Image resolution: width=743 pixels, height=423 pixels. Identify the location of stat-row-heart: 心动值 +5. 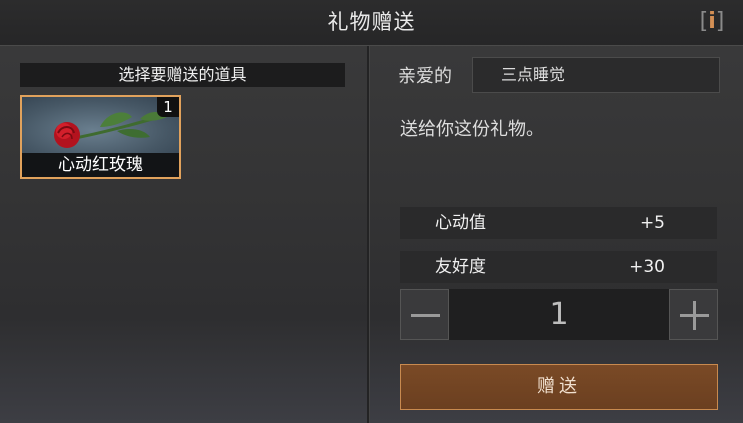
(558, 223).